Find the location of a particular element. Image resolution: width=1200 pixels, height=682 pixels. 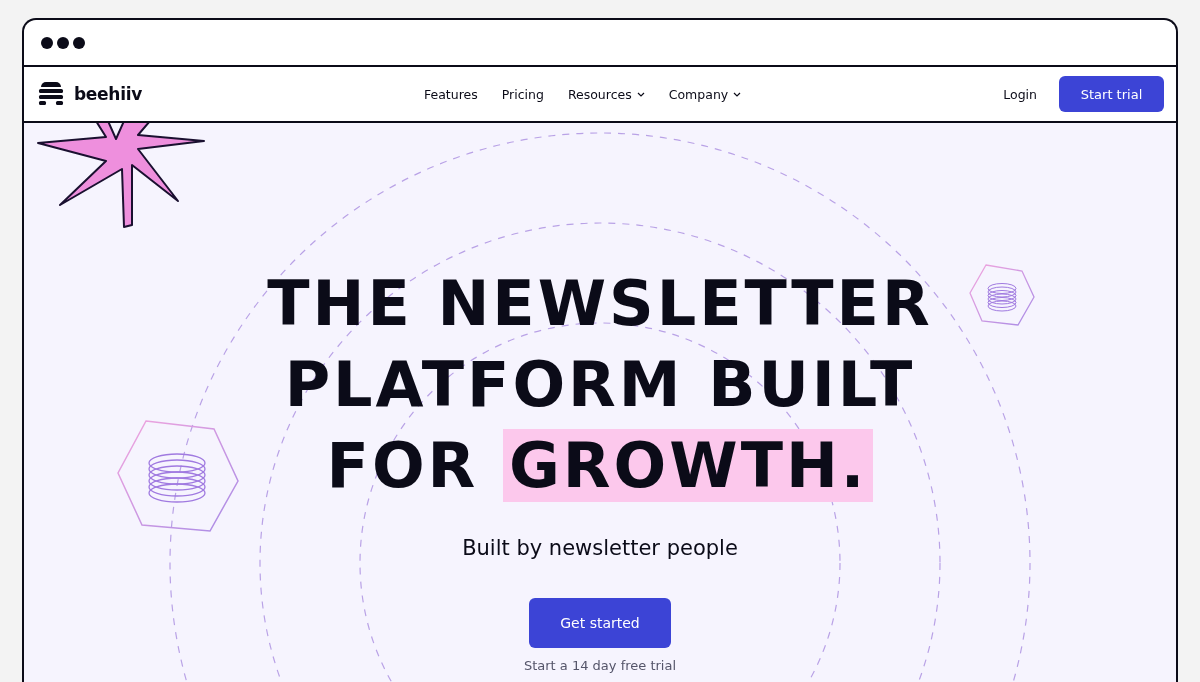

start-trial-button: Start trial is located at coordinates (1111, 94).